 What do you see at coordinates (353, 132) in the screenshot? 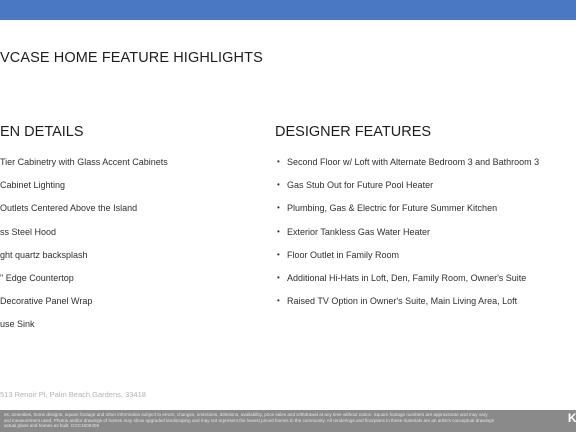
I see `designer-features-heading: DESIGNER FEATURES` at bounding box center [353, 132].